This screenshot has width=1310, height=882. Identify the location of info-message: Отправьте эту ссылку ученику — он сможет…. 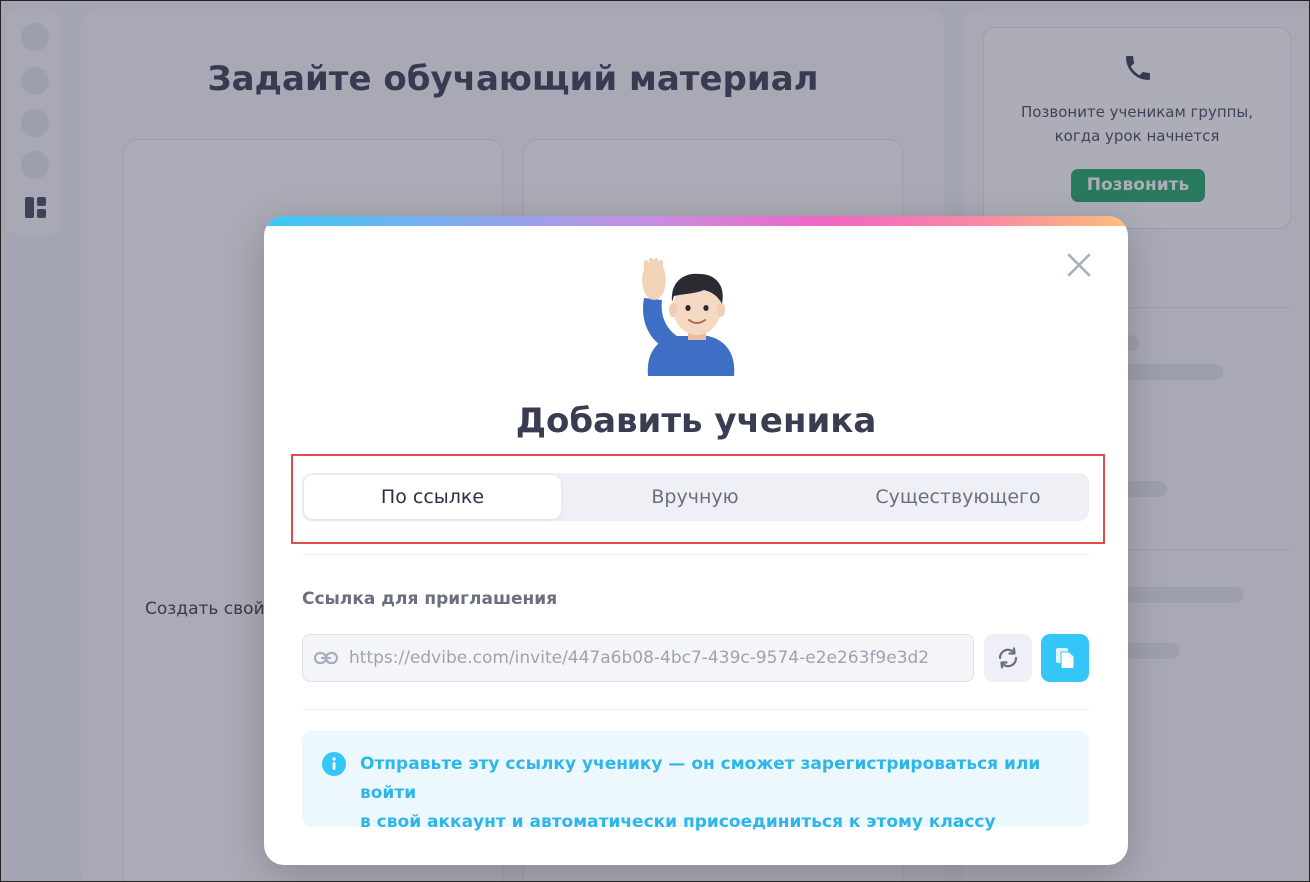
(715, 793).